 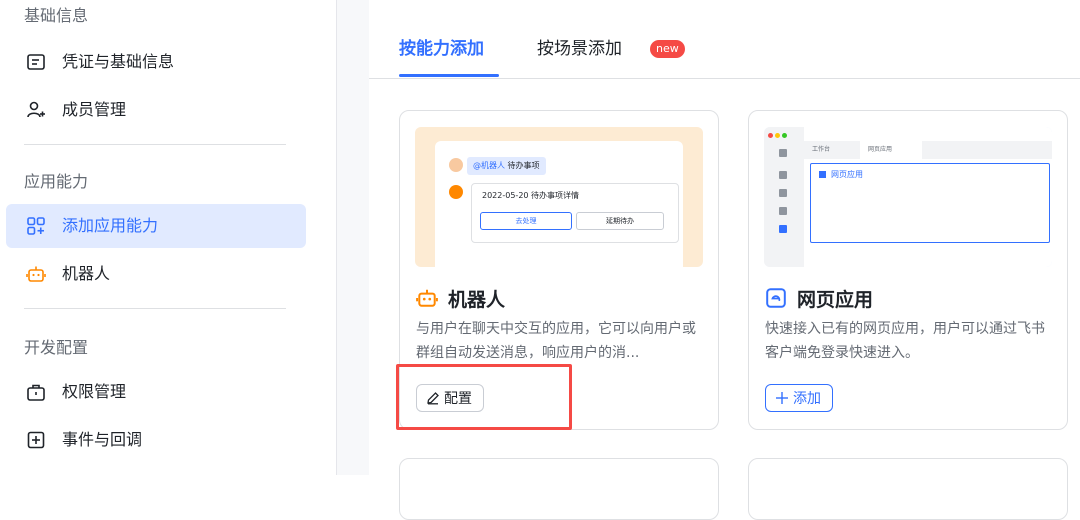 I want to click on web-app-preview-image: 工作台 网页应用 网页应用, so click(x=908, y=197).